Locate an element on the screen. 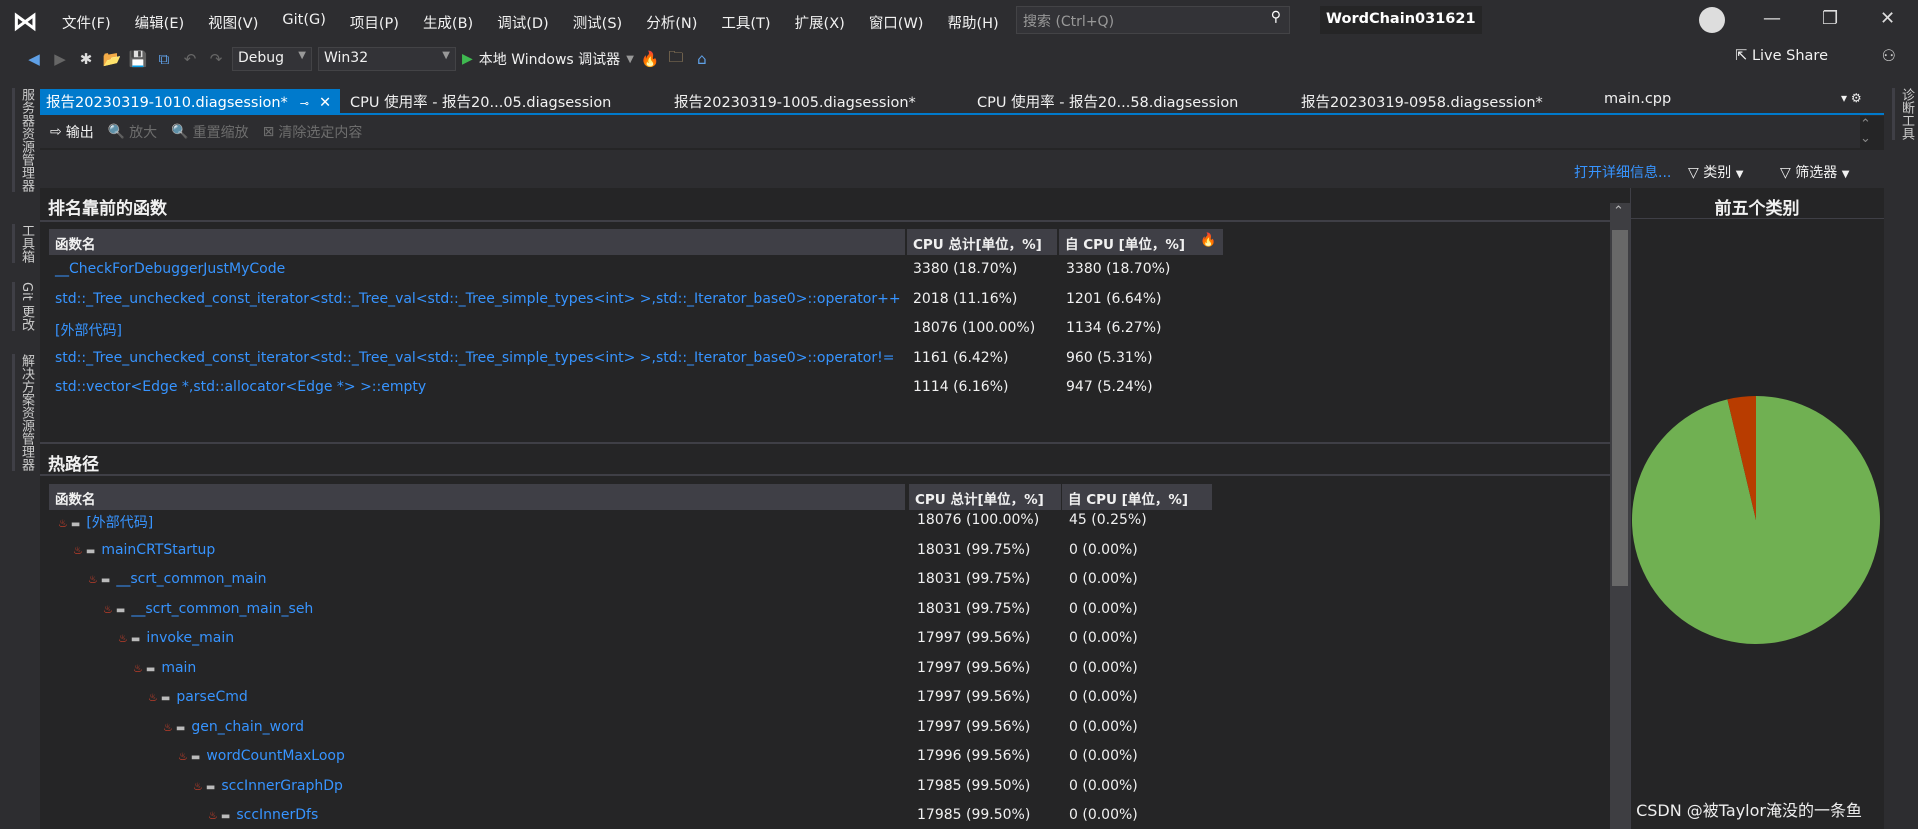 The height and width of the screenshot is (829, 1918). forward-icon: ▶ is located at coordinates (60, 59).